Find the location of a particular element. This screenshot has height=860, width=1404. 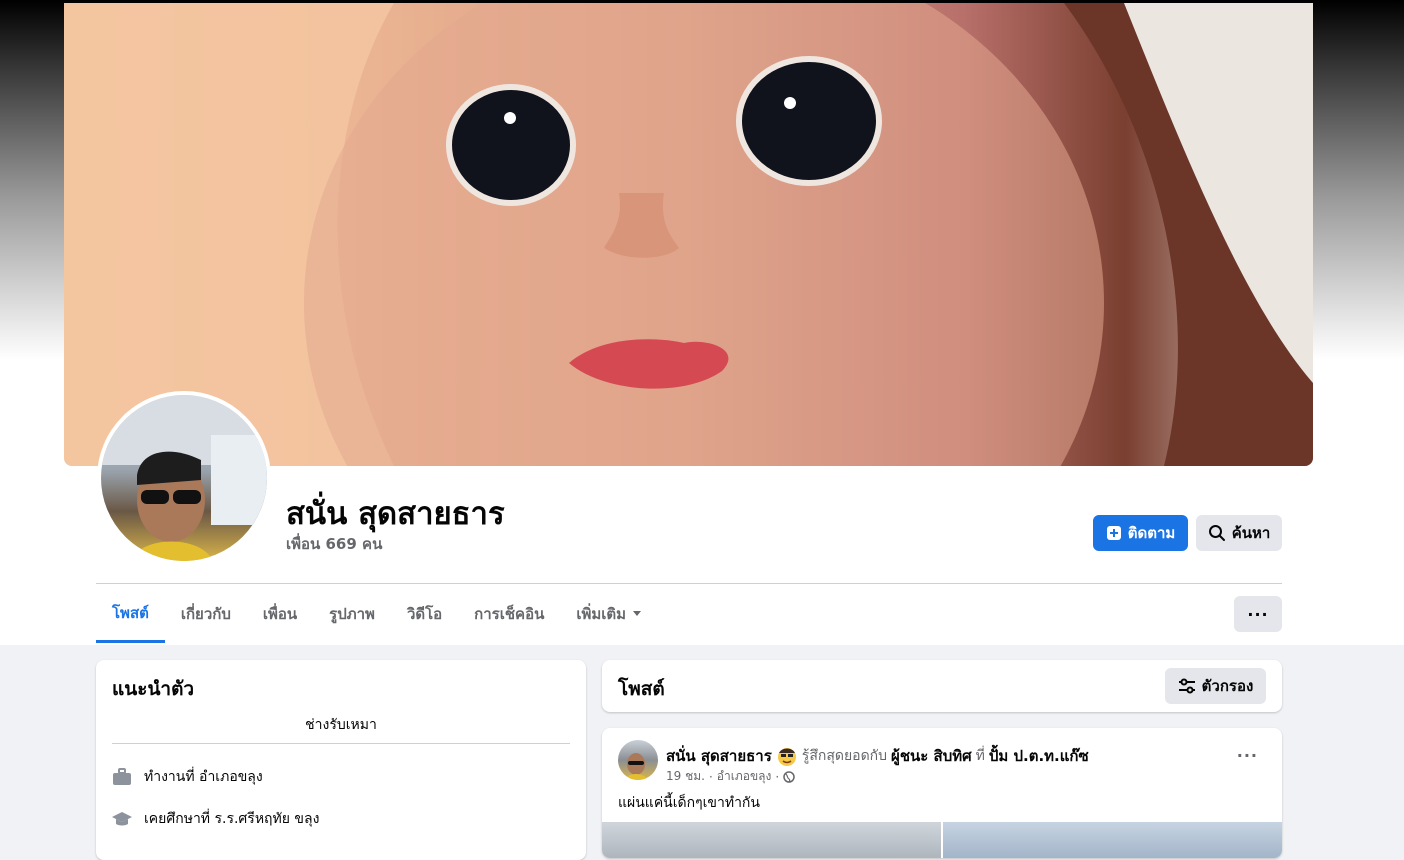

tab-checkins: การเช็คอิน is located at coordinates (509, 614).